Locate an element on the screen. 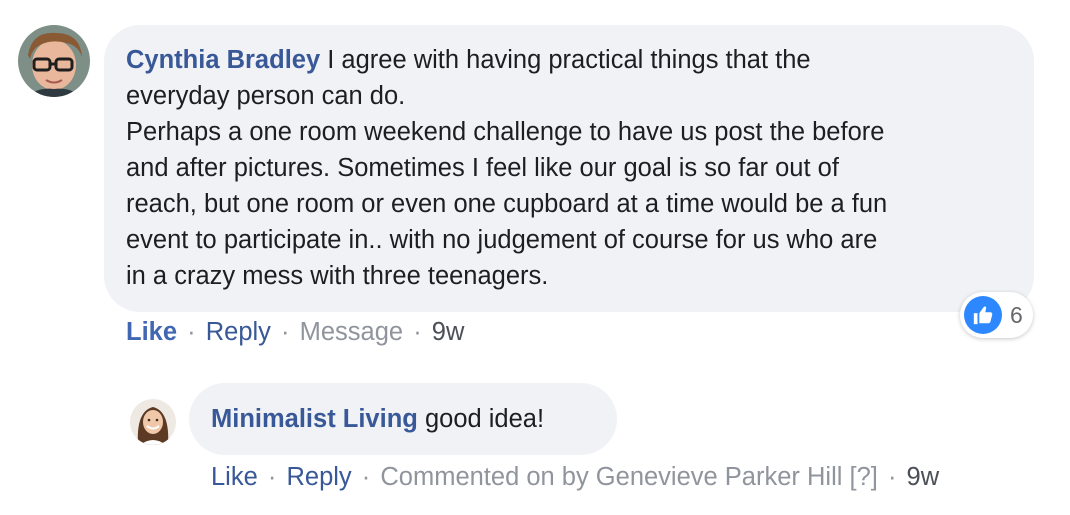 Image resolution: width=1070 pixels, height=515 pixels. comment-author: Cynthia Bradley is located at coordinates (223, 60).